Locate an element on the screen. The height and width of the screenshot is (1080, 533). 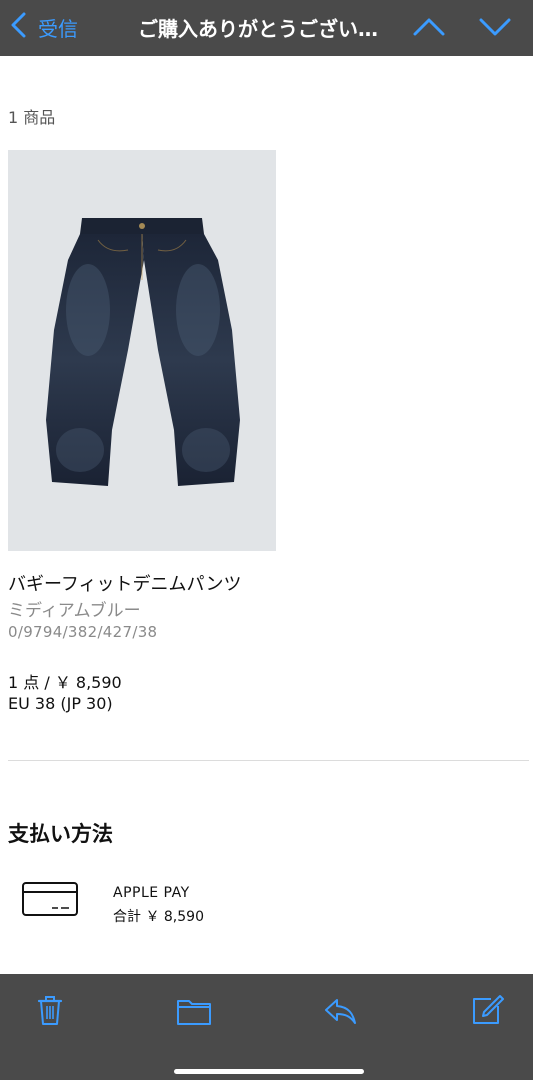
home-indicator is located at coordinates (269, 1071).